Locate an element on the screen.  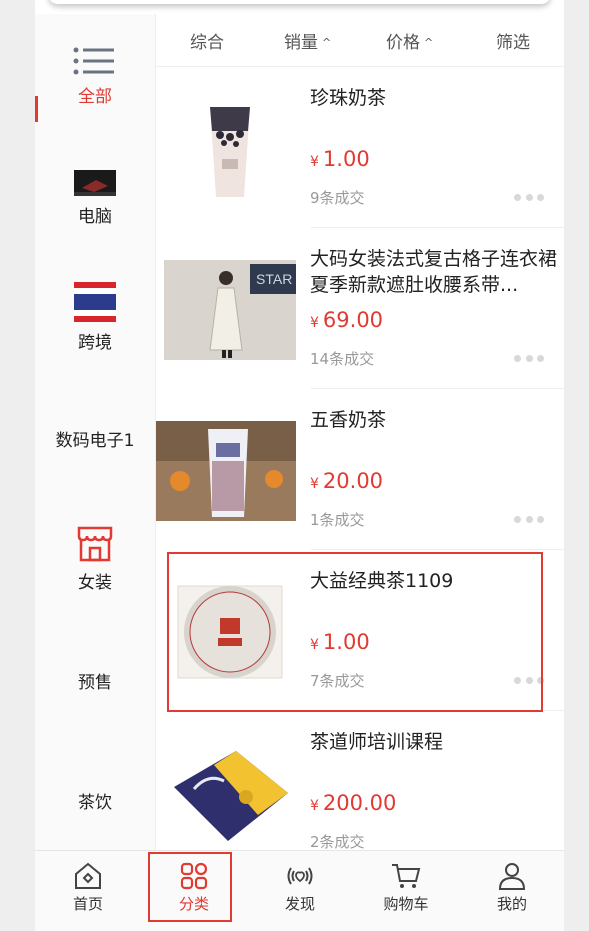
category-item-presale: 预售 is located at coordinates (95, 680).